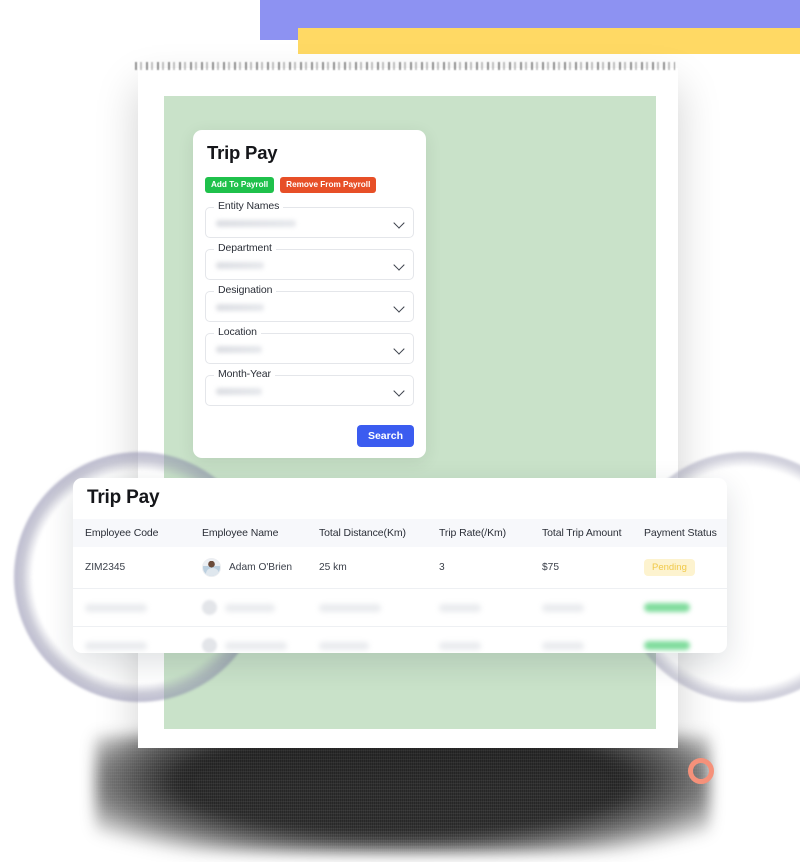  What do you see at coordinates (582, 533) in the screenshot?
I see `column-header: Total Trip Amount` at bounding box center [582, 533].